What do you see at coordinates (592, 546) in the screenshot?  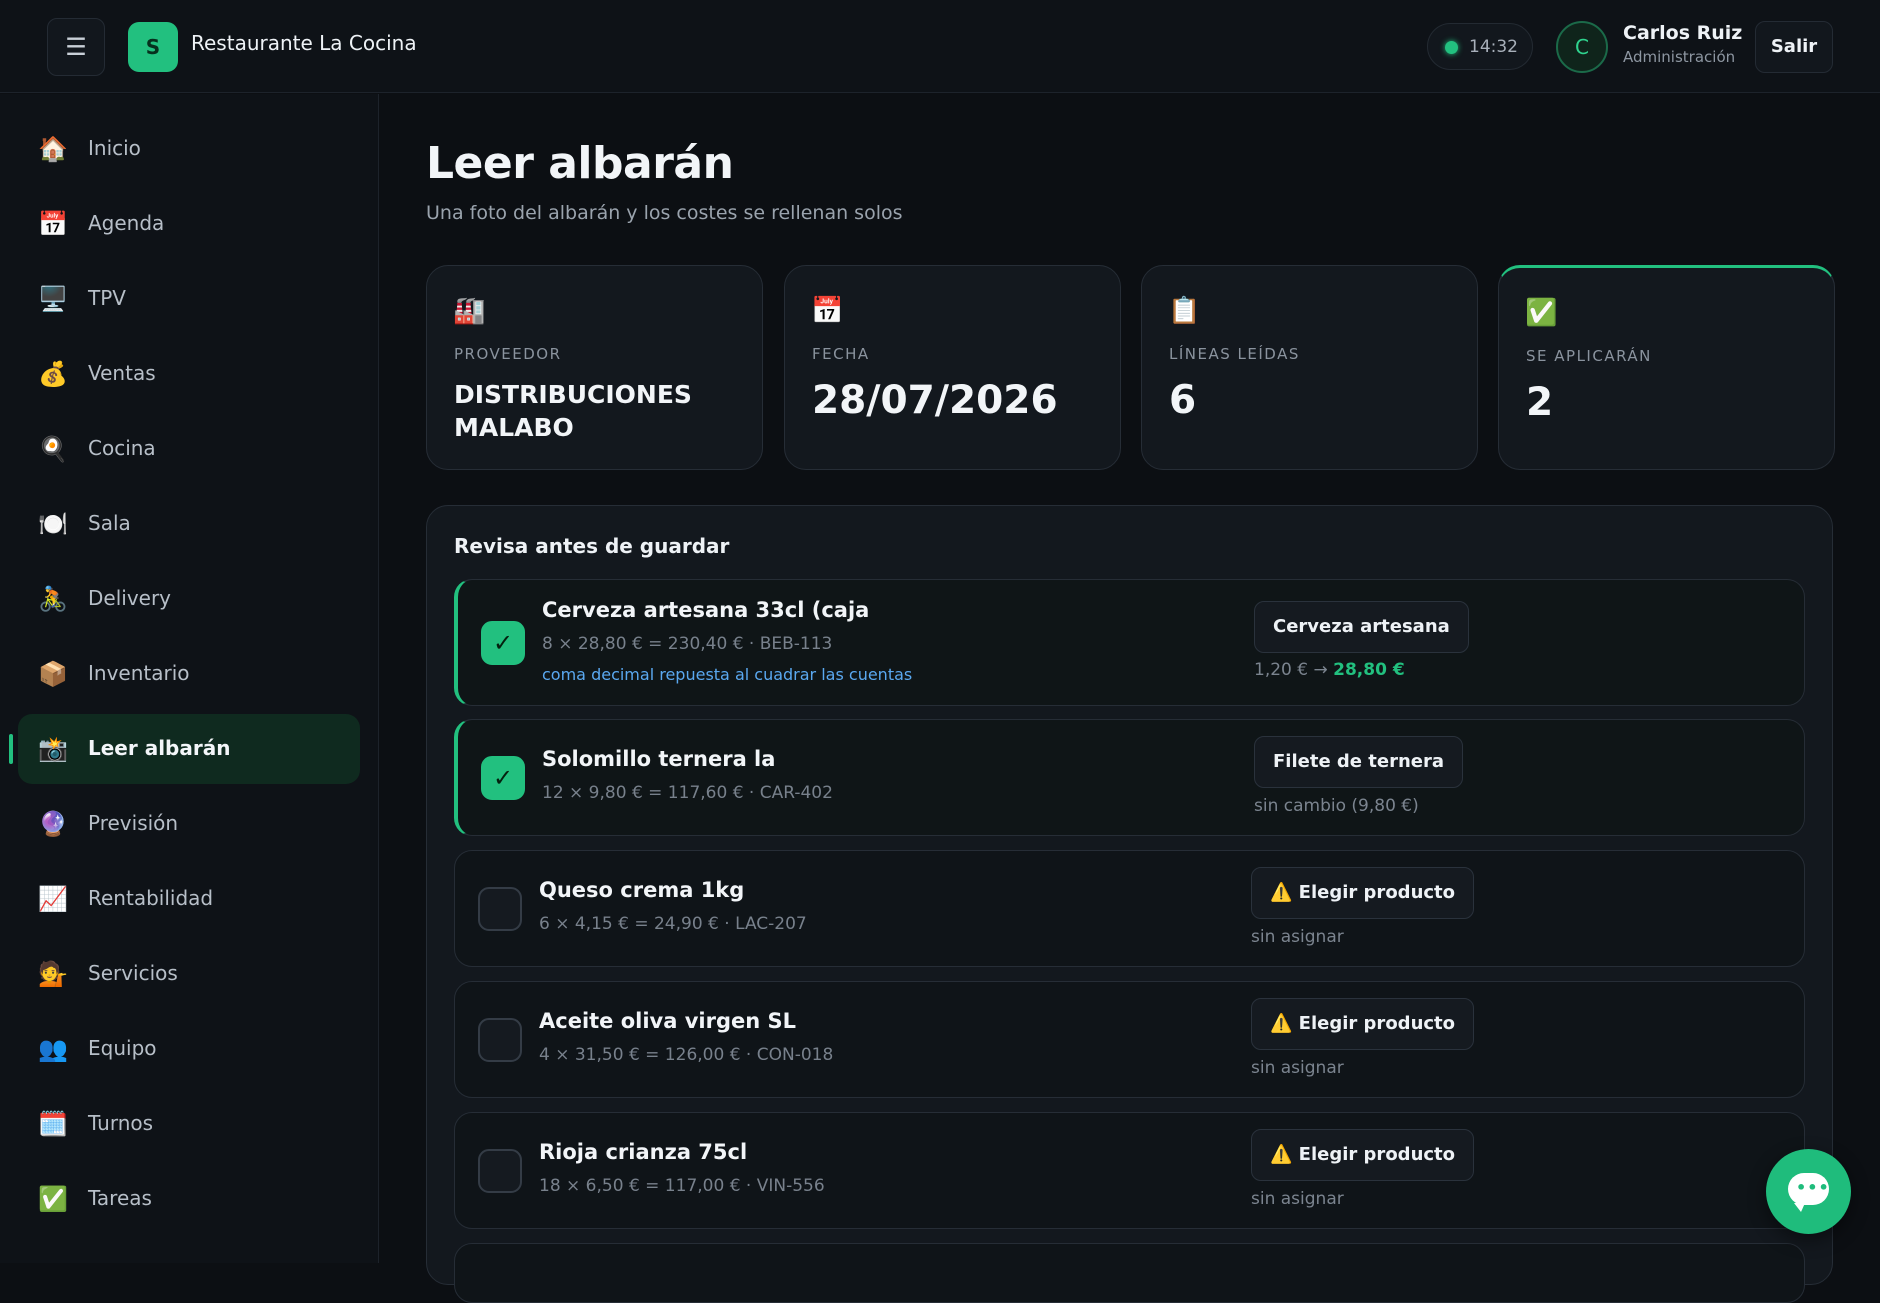 I see `review-title: Revisa antes de guardar` at bounding box center [592, 546].